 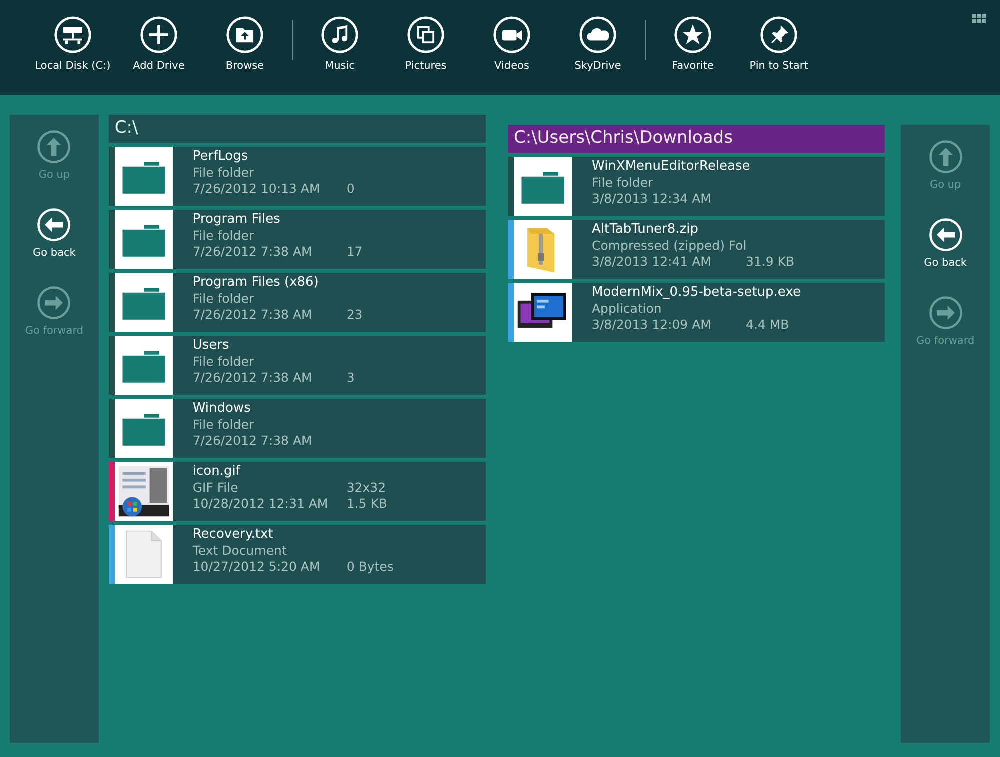 I want to click on file-name: Users, so click(x=211, y=345).